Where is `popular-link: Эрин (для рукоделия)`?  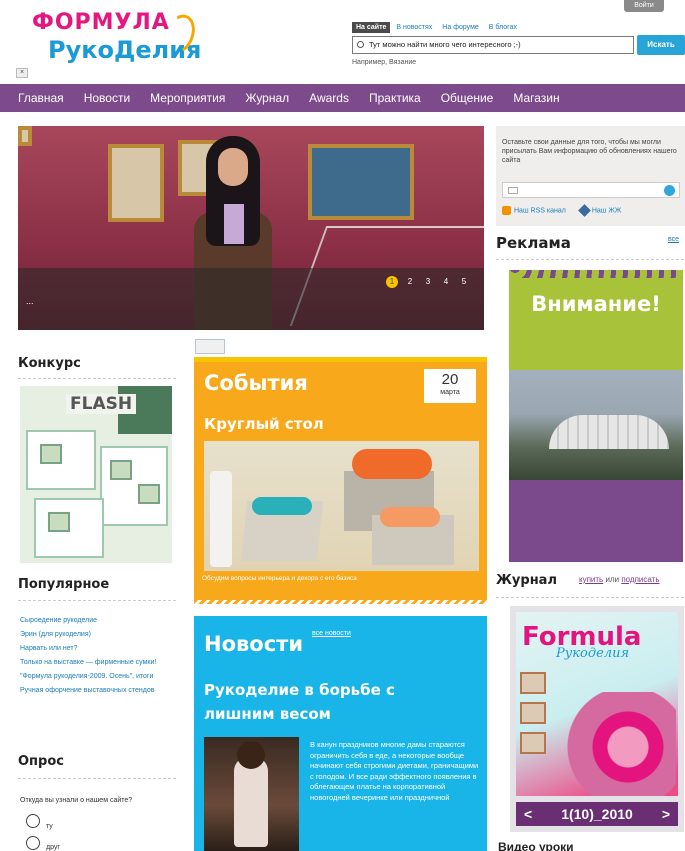
popular-link: Эрин (для рукоделия) is located at coordinates (98, 634).